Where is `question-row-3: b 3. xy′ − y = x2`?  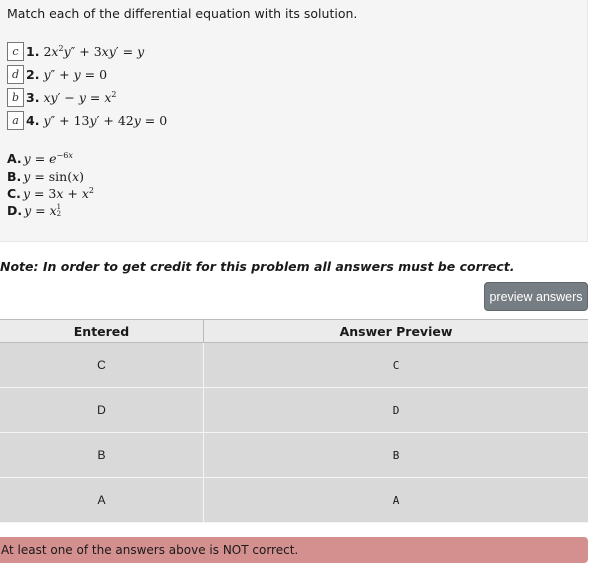
question-row-3: b 3. xy′ − y = x2 is located at coordinates (61, 97).